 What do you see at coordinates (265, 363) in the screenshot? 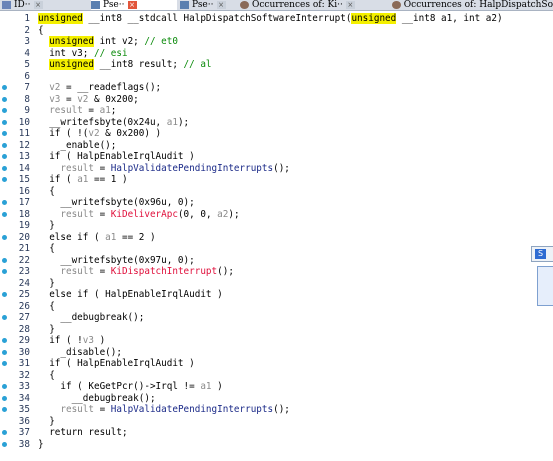
I see `code-line: 31 if ( HalpEnableIrqlAudit )` at bounding box center [265, 363].